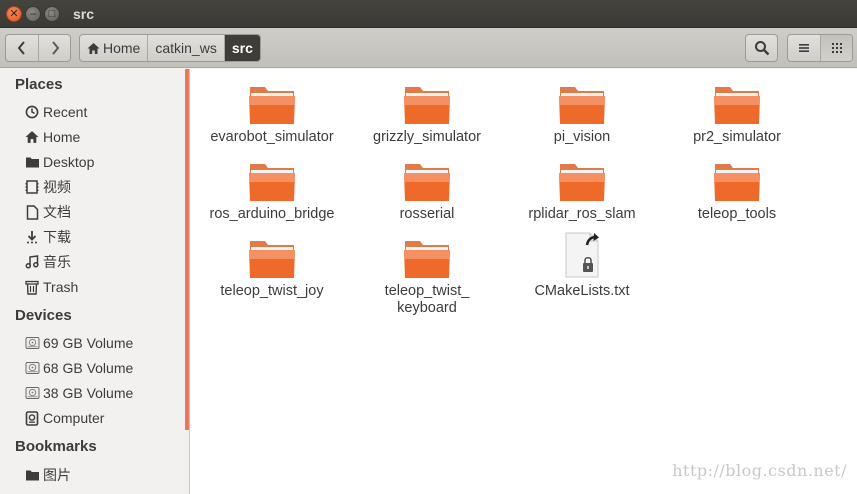 This screenshot has width=857, height=494. What do you see at coordinates (61, 287) in the screenshot?
I see `sidebar-item-label: Trash` at bounding box center [61, 287].